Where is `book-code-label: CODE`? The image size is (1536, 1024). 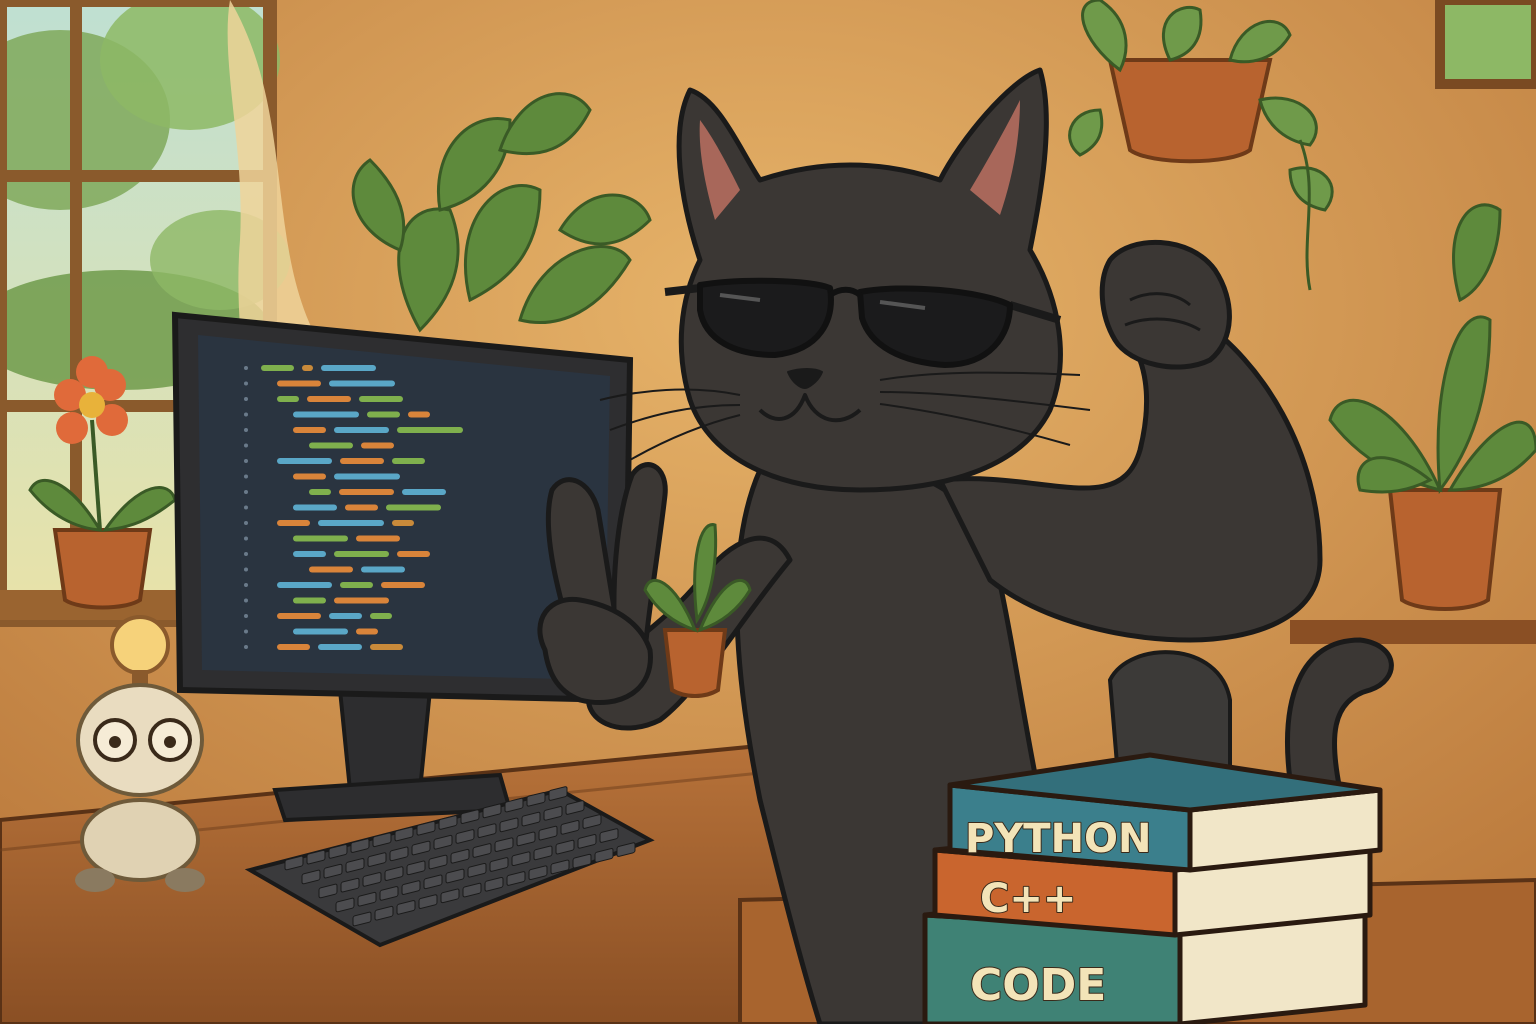 book-code-label: CODE is located at coordinates (1038, 985).